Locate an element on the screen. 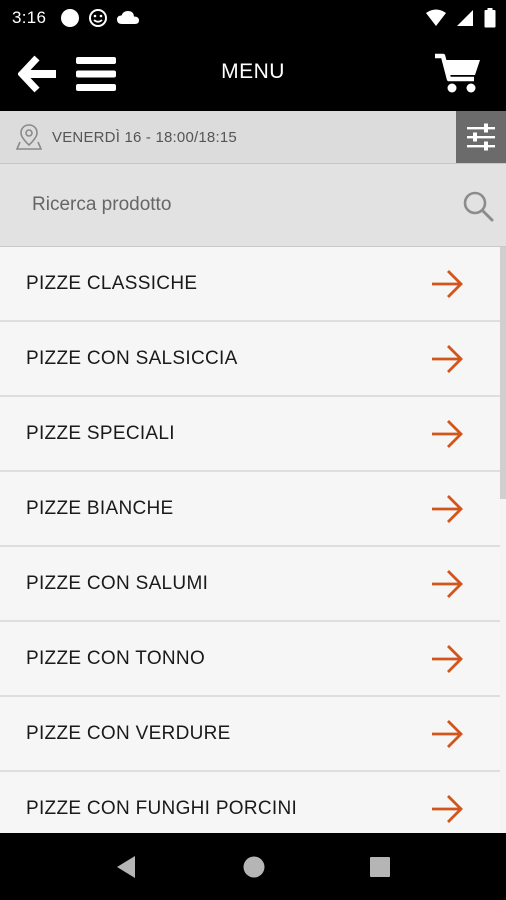 The image size is (506, 900). app-header: MENU is located at coordinates (253, 73).